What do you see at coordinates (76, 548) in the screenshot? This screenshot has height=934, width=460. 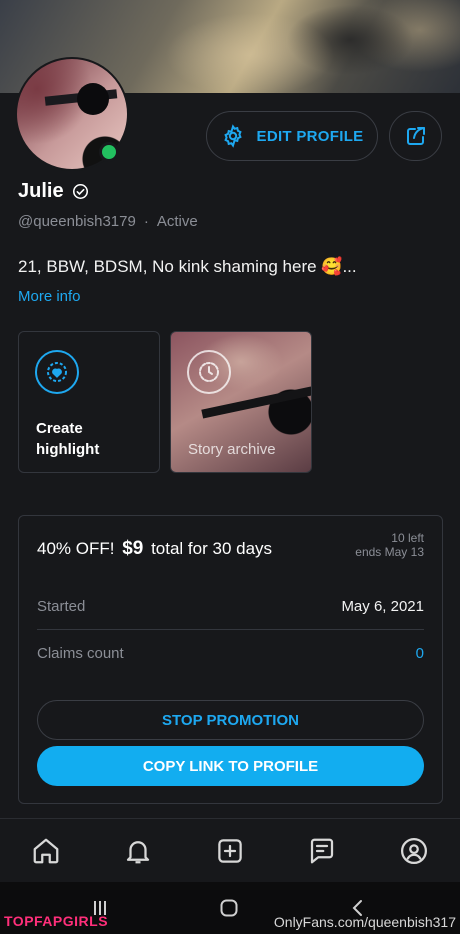 I see `promotion-discount: 40% OFF!` at bounding box center [76, 548].